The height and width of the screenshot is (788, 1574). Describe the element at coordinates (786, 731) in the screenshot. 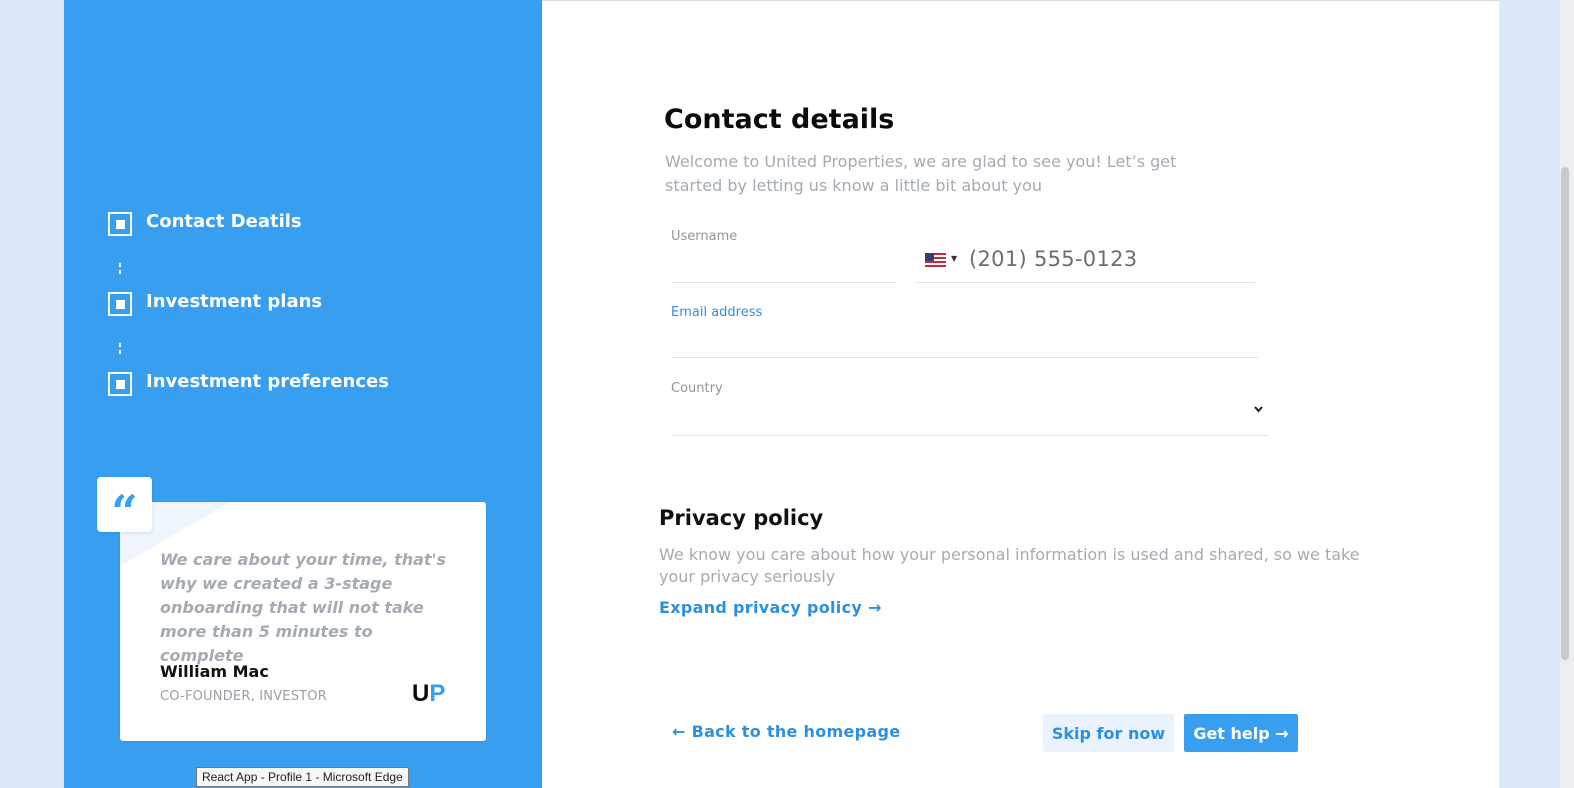

I see `back-to-homepage-link: ← Back to the homepage` at that location.